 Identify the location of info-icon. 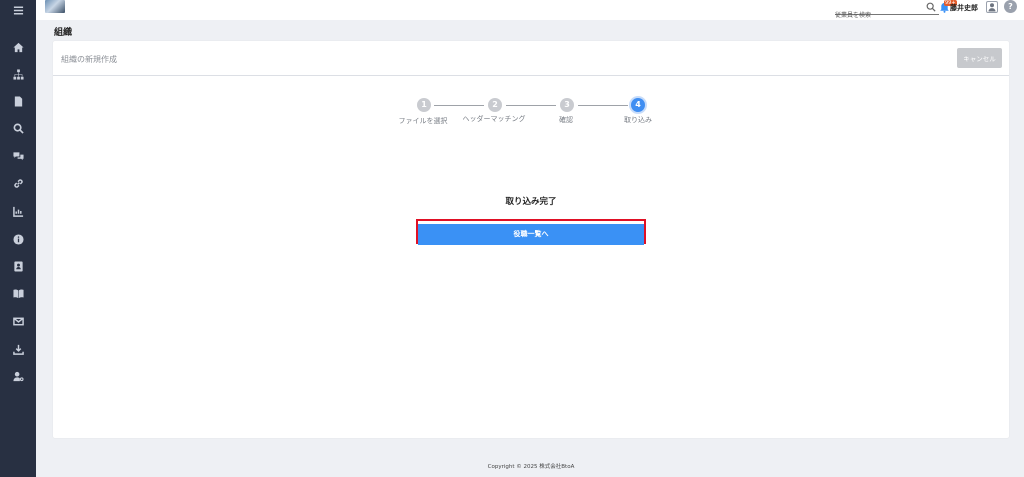
(18, 239).